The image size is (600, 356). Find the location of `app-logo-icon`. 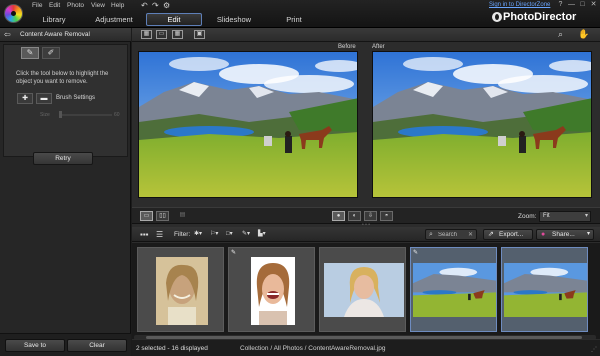

app-logo-icon is located at coordinates (13, 13).